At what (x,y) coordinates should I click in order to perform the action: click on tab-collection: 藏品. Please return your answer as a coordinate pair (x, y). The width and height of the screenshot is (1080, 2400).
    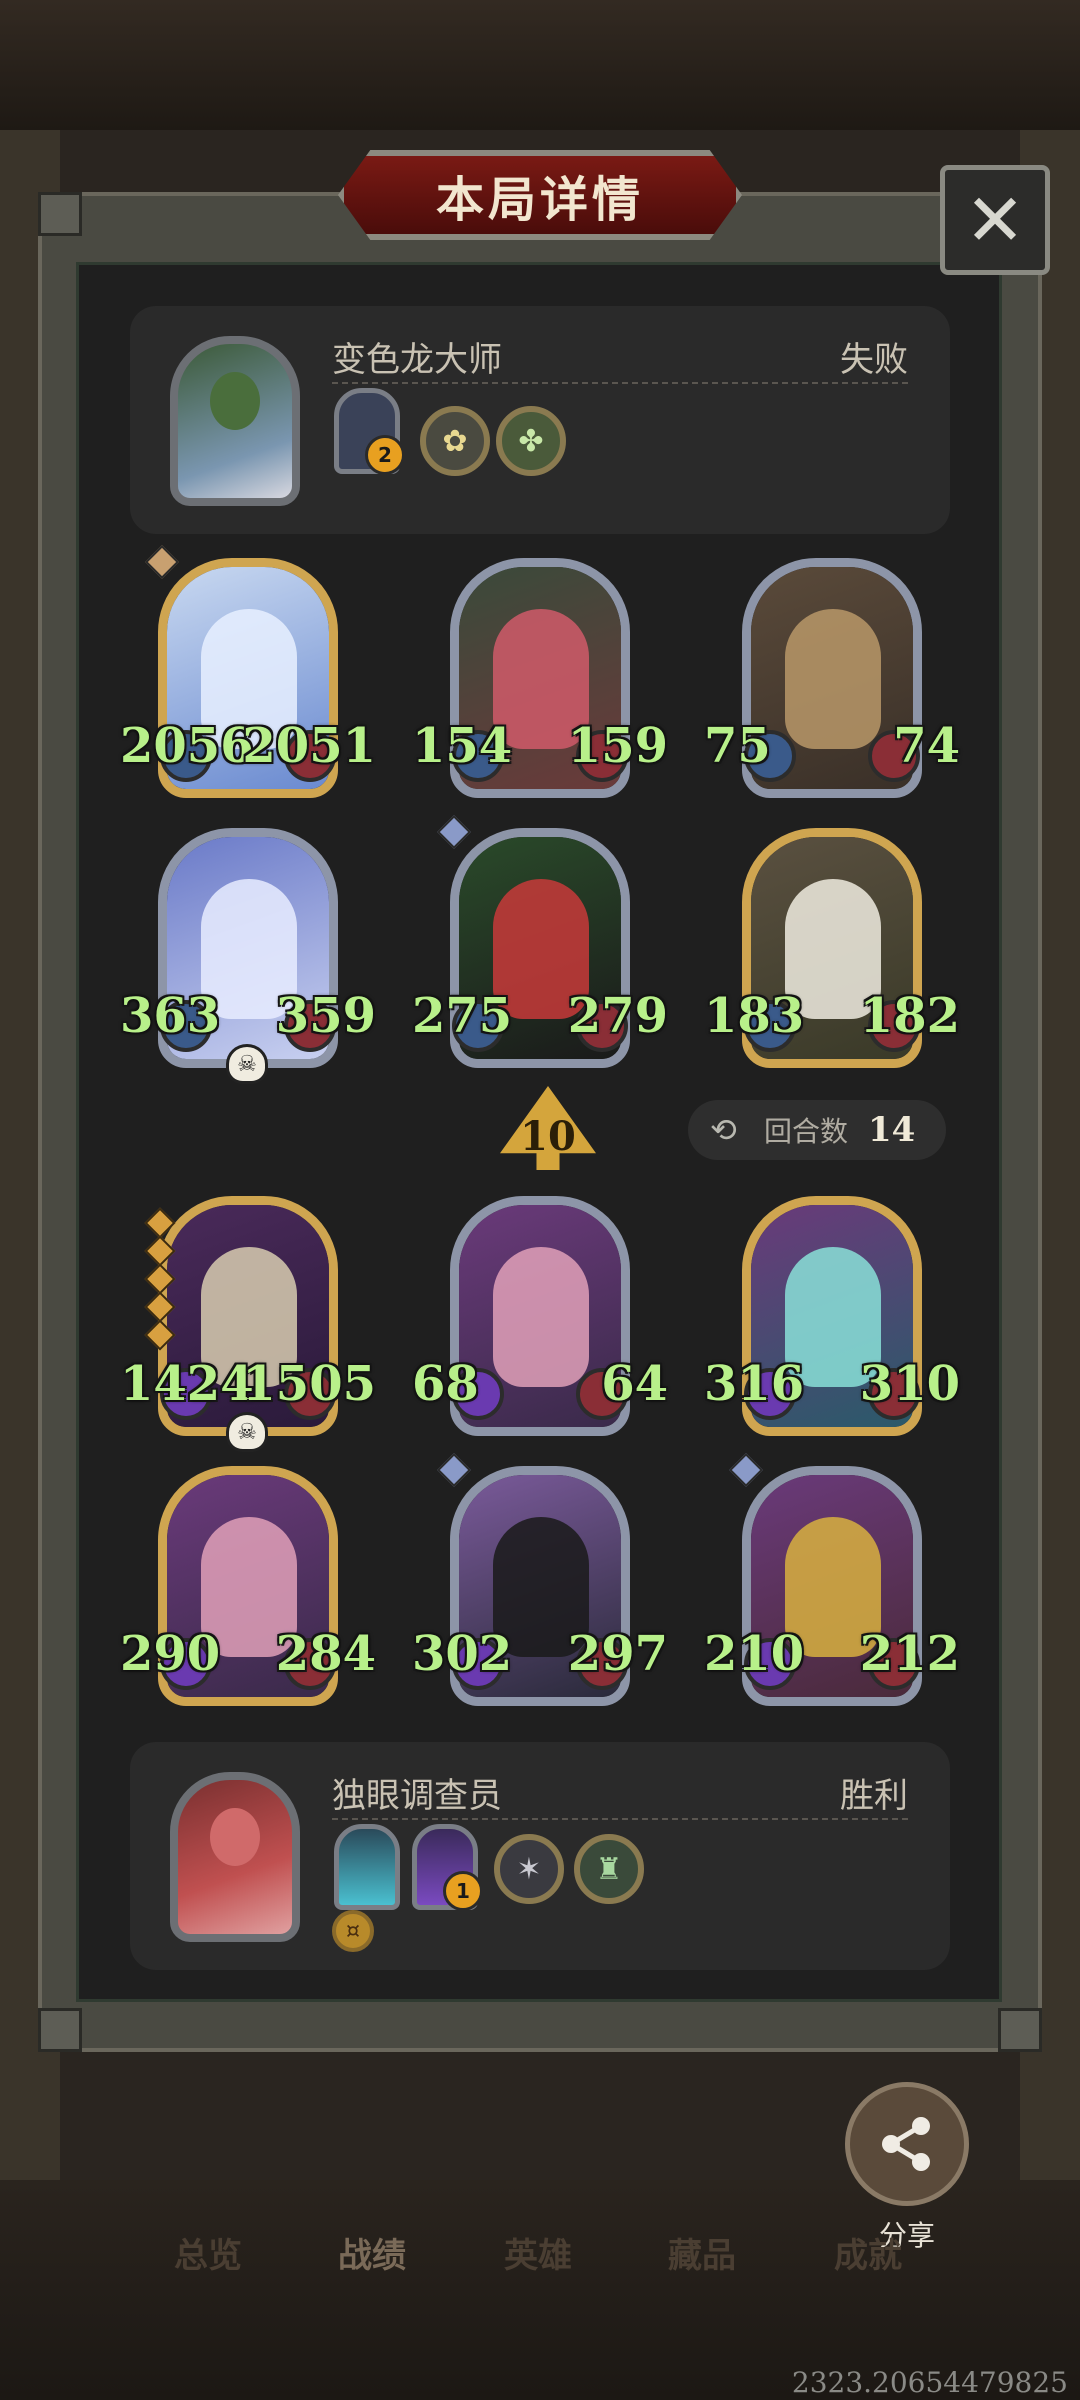
    Looking at the image, I should click on (702, 2252).